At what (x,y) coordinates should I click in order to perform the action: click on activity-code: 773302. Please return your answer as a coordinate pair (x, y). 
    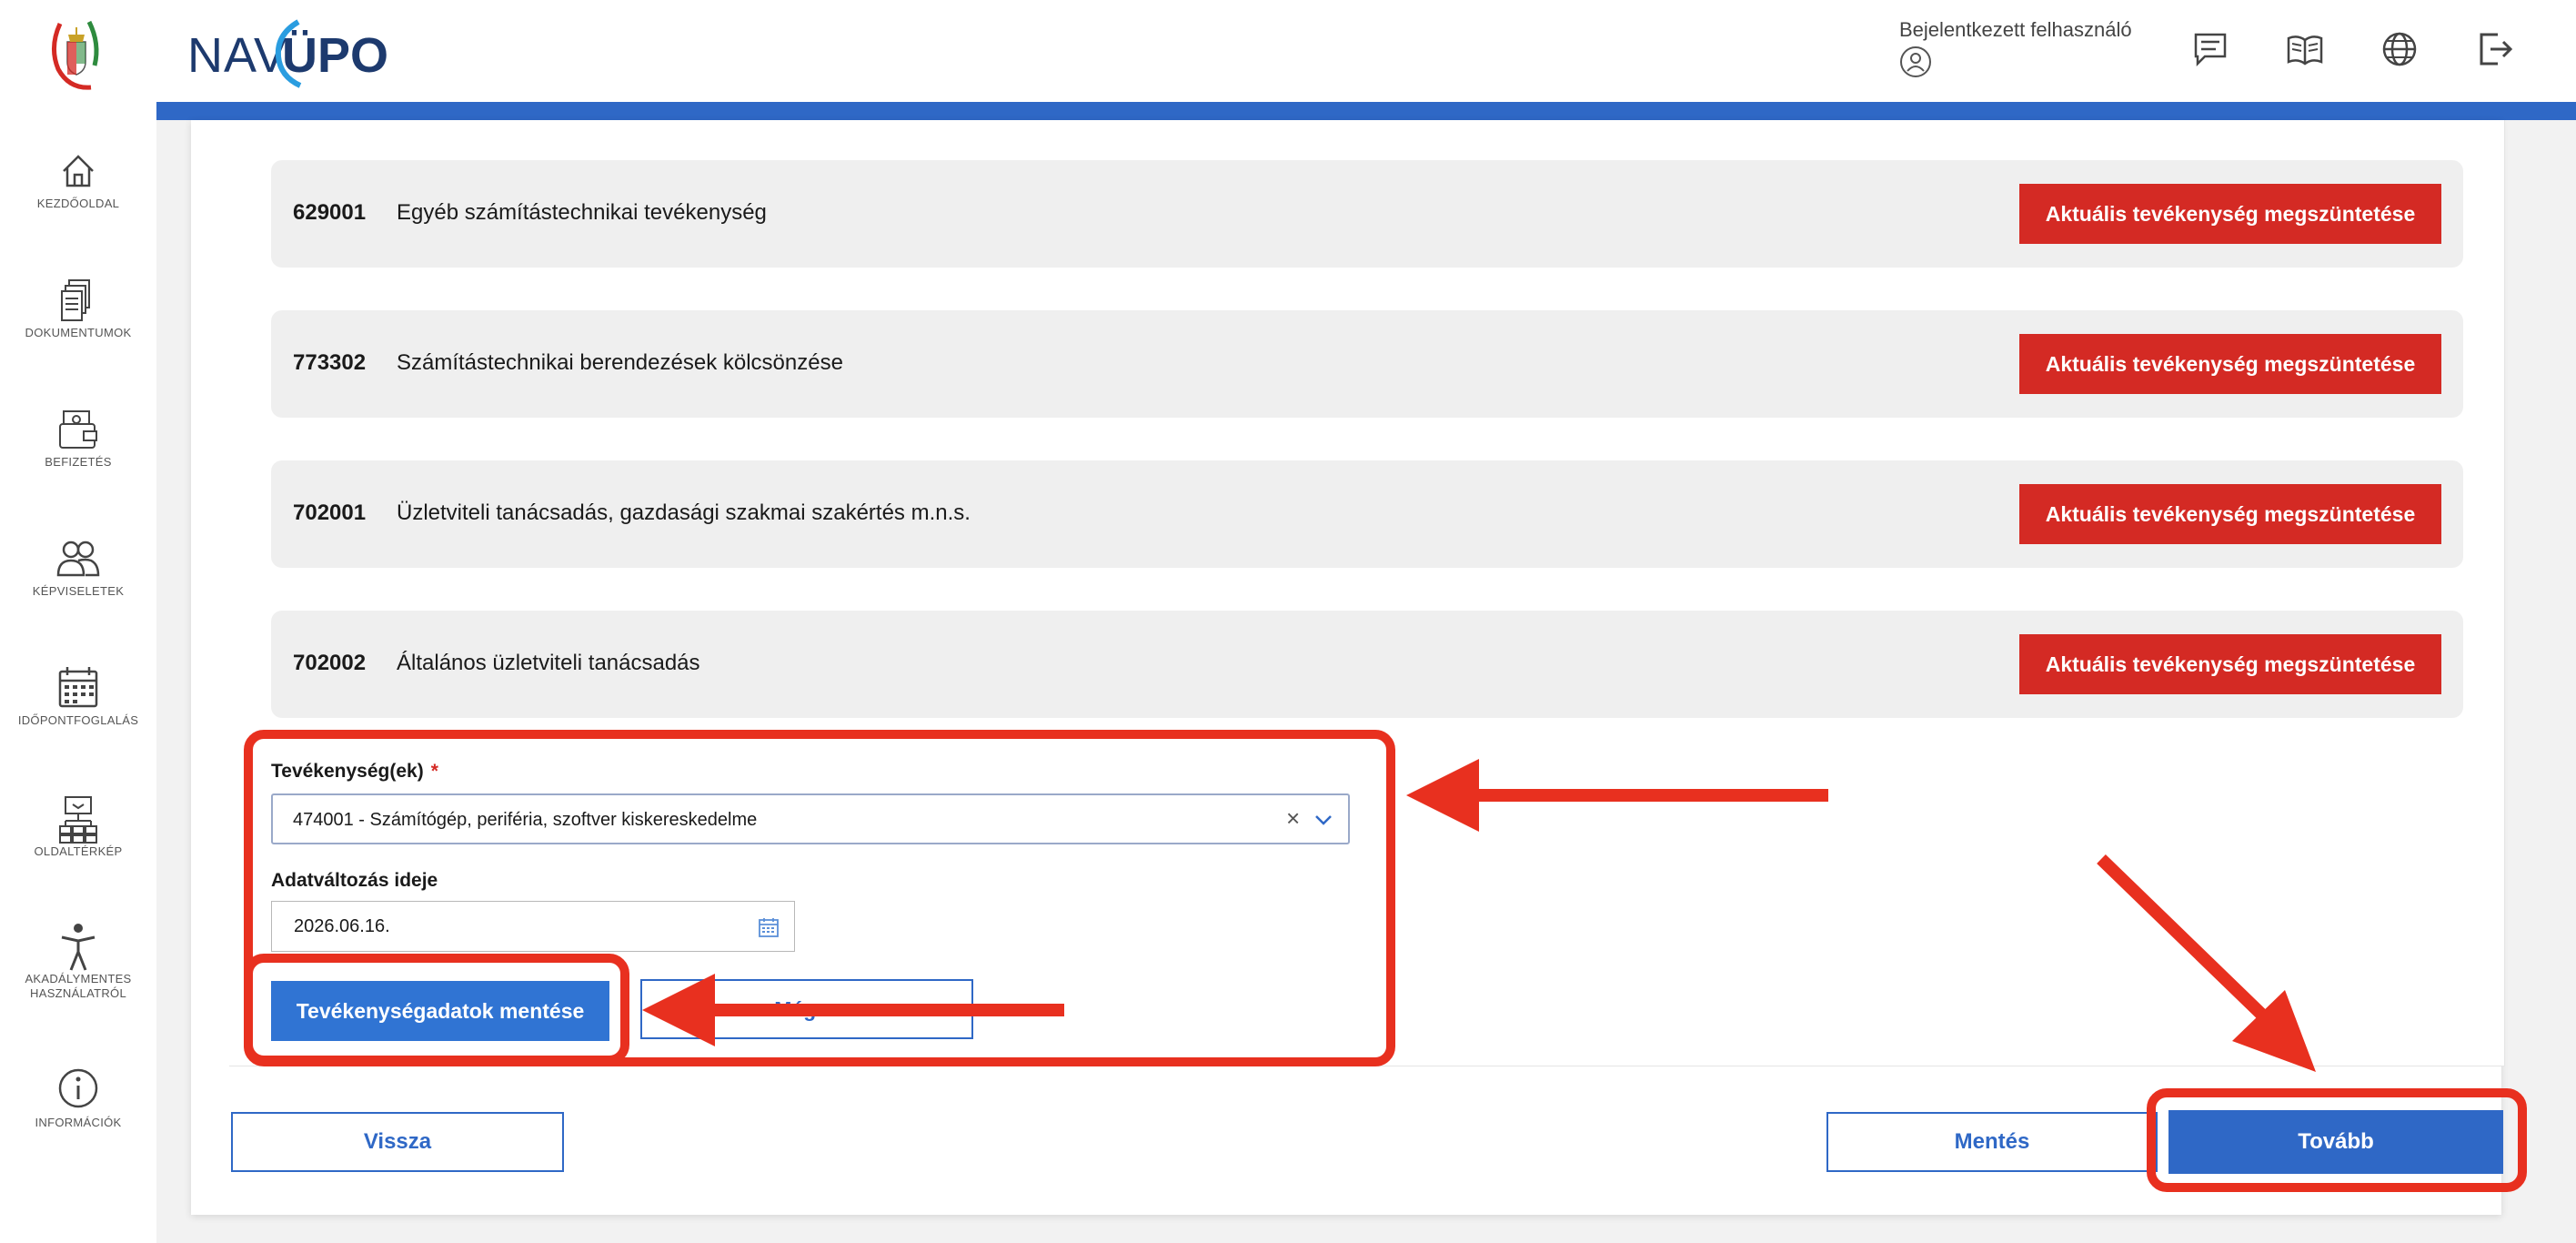
    Looking at the image, I should click on (330, 362).